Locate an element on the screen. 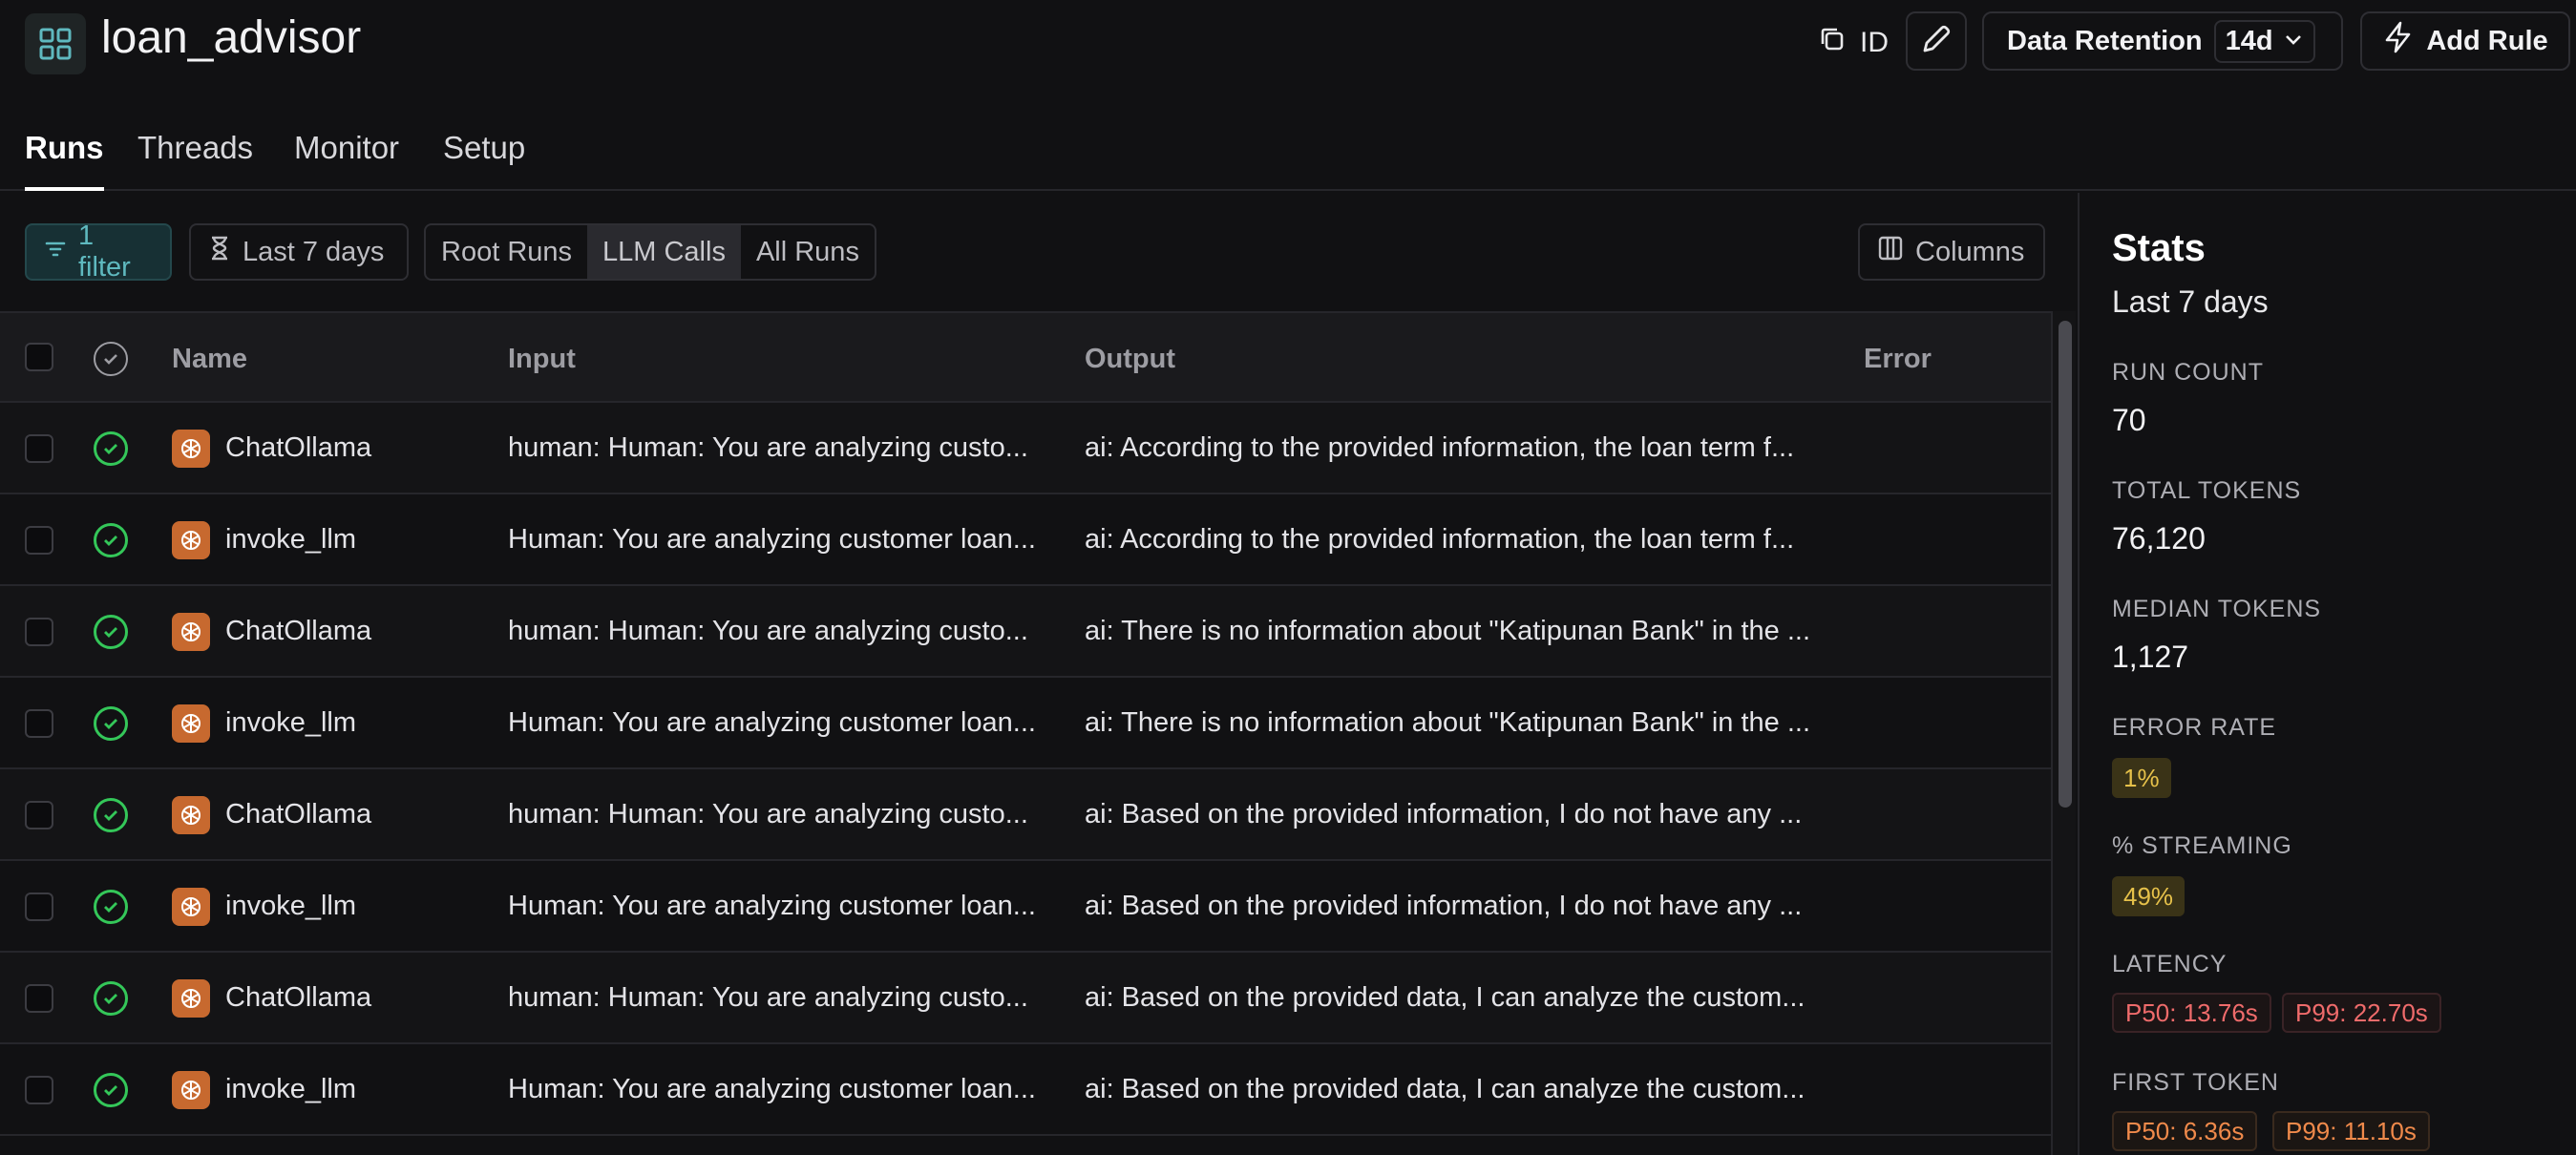  page-title: loan_advisor is located at coordinates (231, 37).